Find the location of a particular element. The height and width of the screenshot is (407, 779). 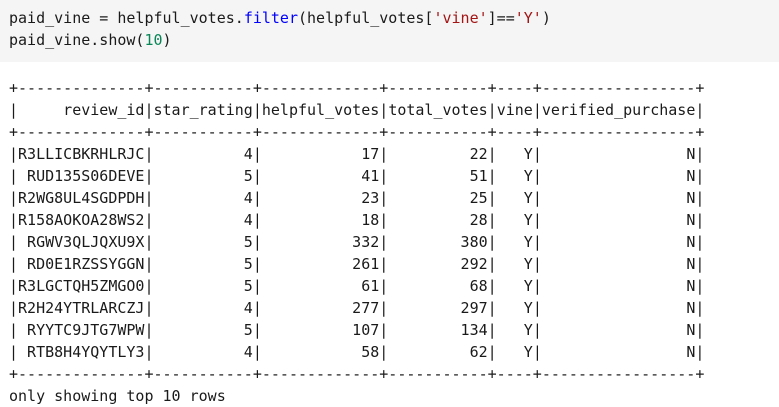

code-close-paren: ) is located at coordinates (546, 18).